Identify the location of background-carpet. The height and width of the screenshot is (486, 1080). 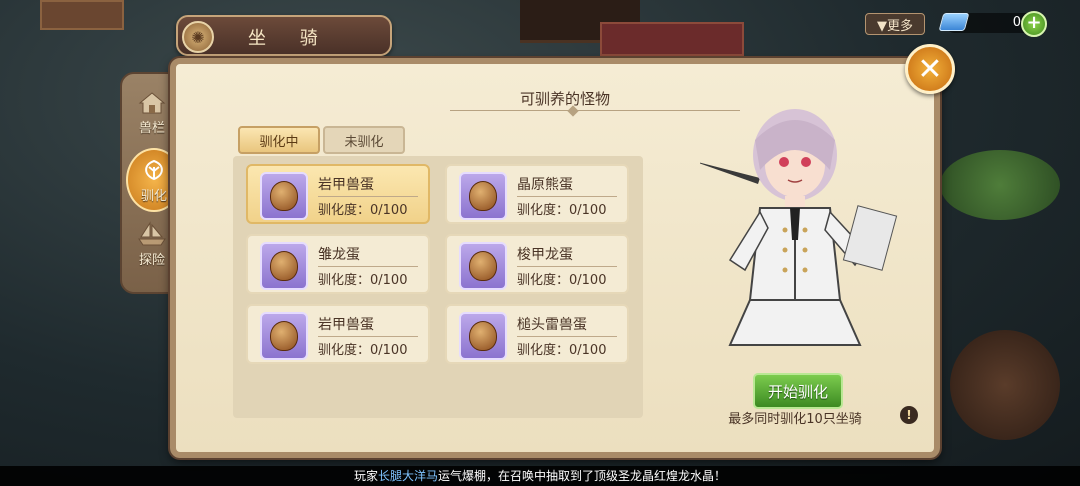
(672, 39).